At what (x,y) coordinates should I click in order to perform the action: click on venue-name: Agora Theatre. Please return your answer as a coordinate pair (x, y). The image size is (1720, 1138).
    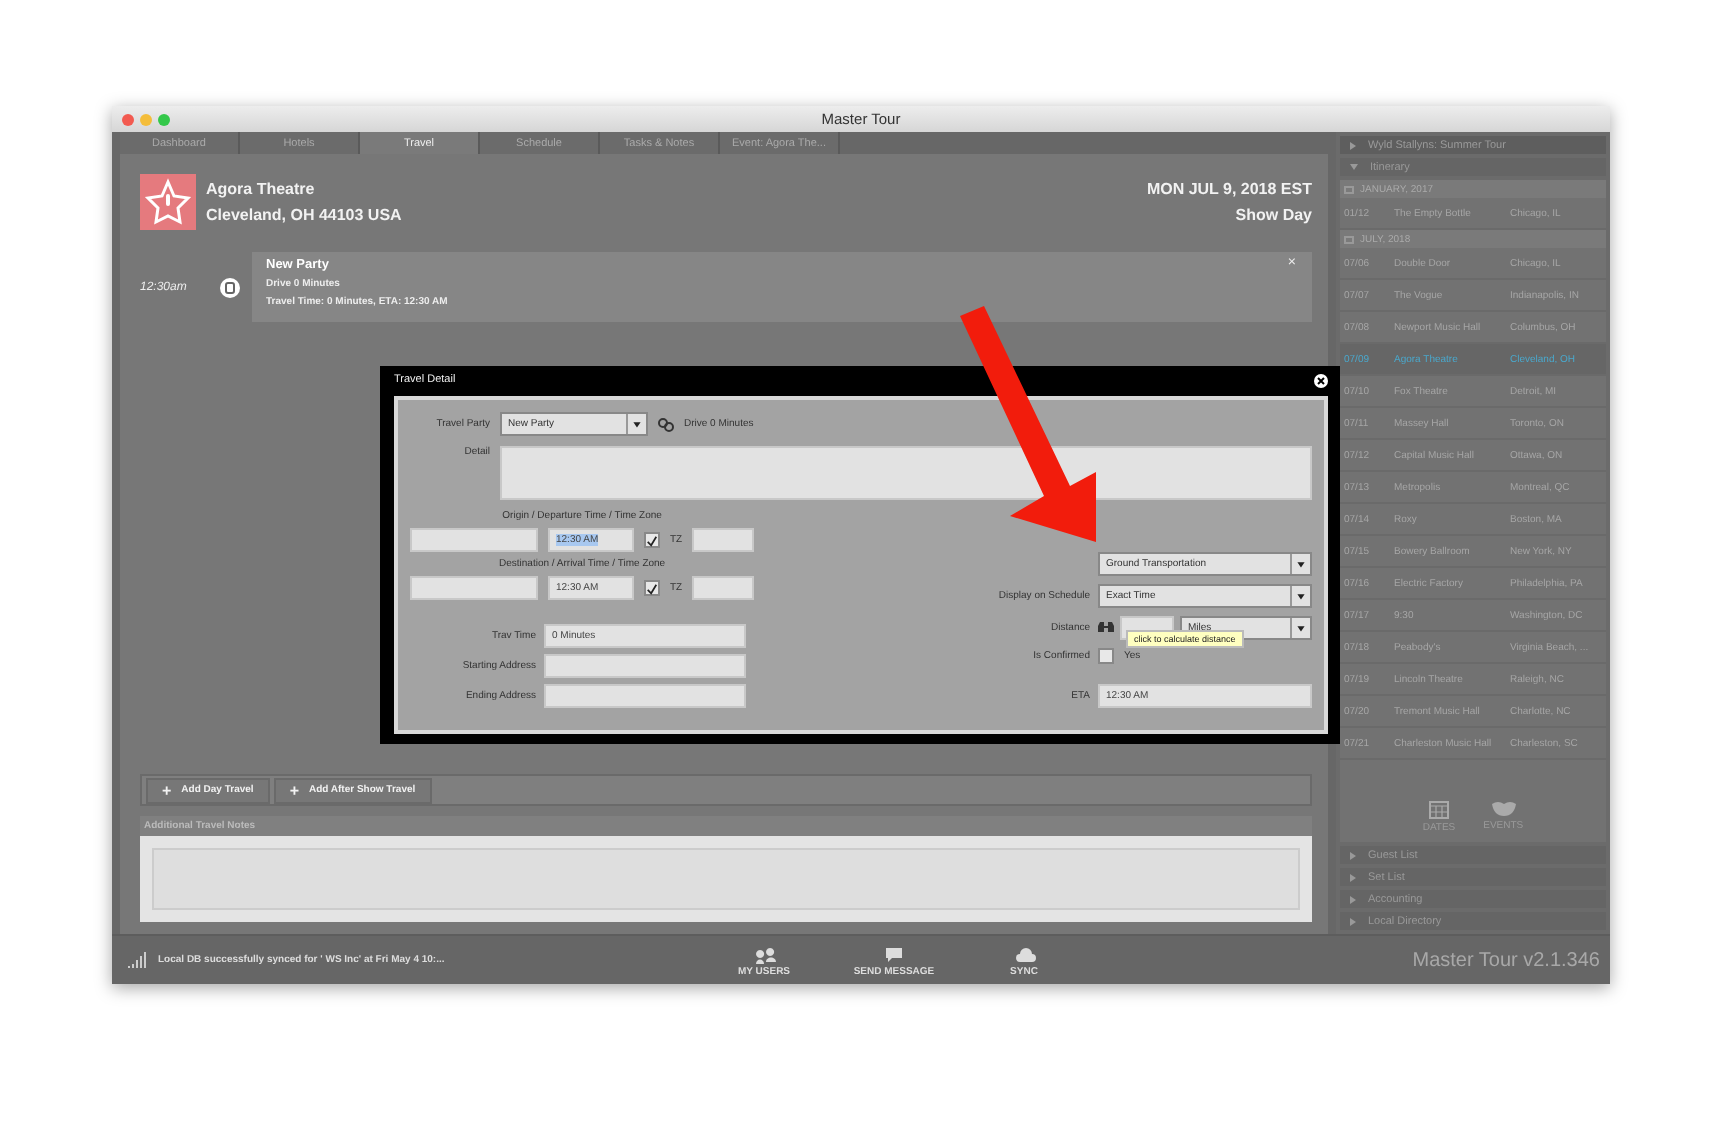
    Looking at the image, I should click on (261, 189).